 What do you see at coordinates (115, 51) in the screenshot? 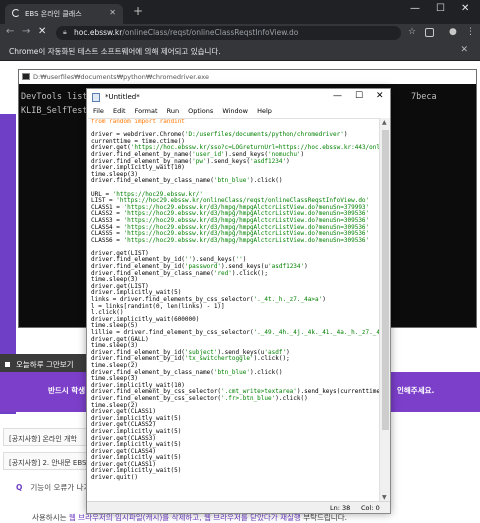
I see `infobar-text: Chrome이 자동화된 테스트 소프트웨어에 의해 제어되고 있습니다.` at bounding box center [115, 51].